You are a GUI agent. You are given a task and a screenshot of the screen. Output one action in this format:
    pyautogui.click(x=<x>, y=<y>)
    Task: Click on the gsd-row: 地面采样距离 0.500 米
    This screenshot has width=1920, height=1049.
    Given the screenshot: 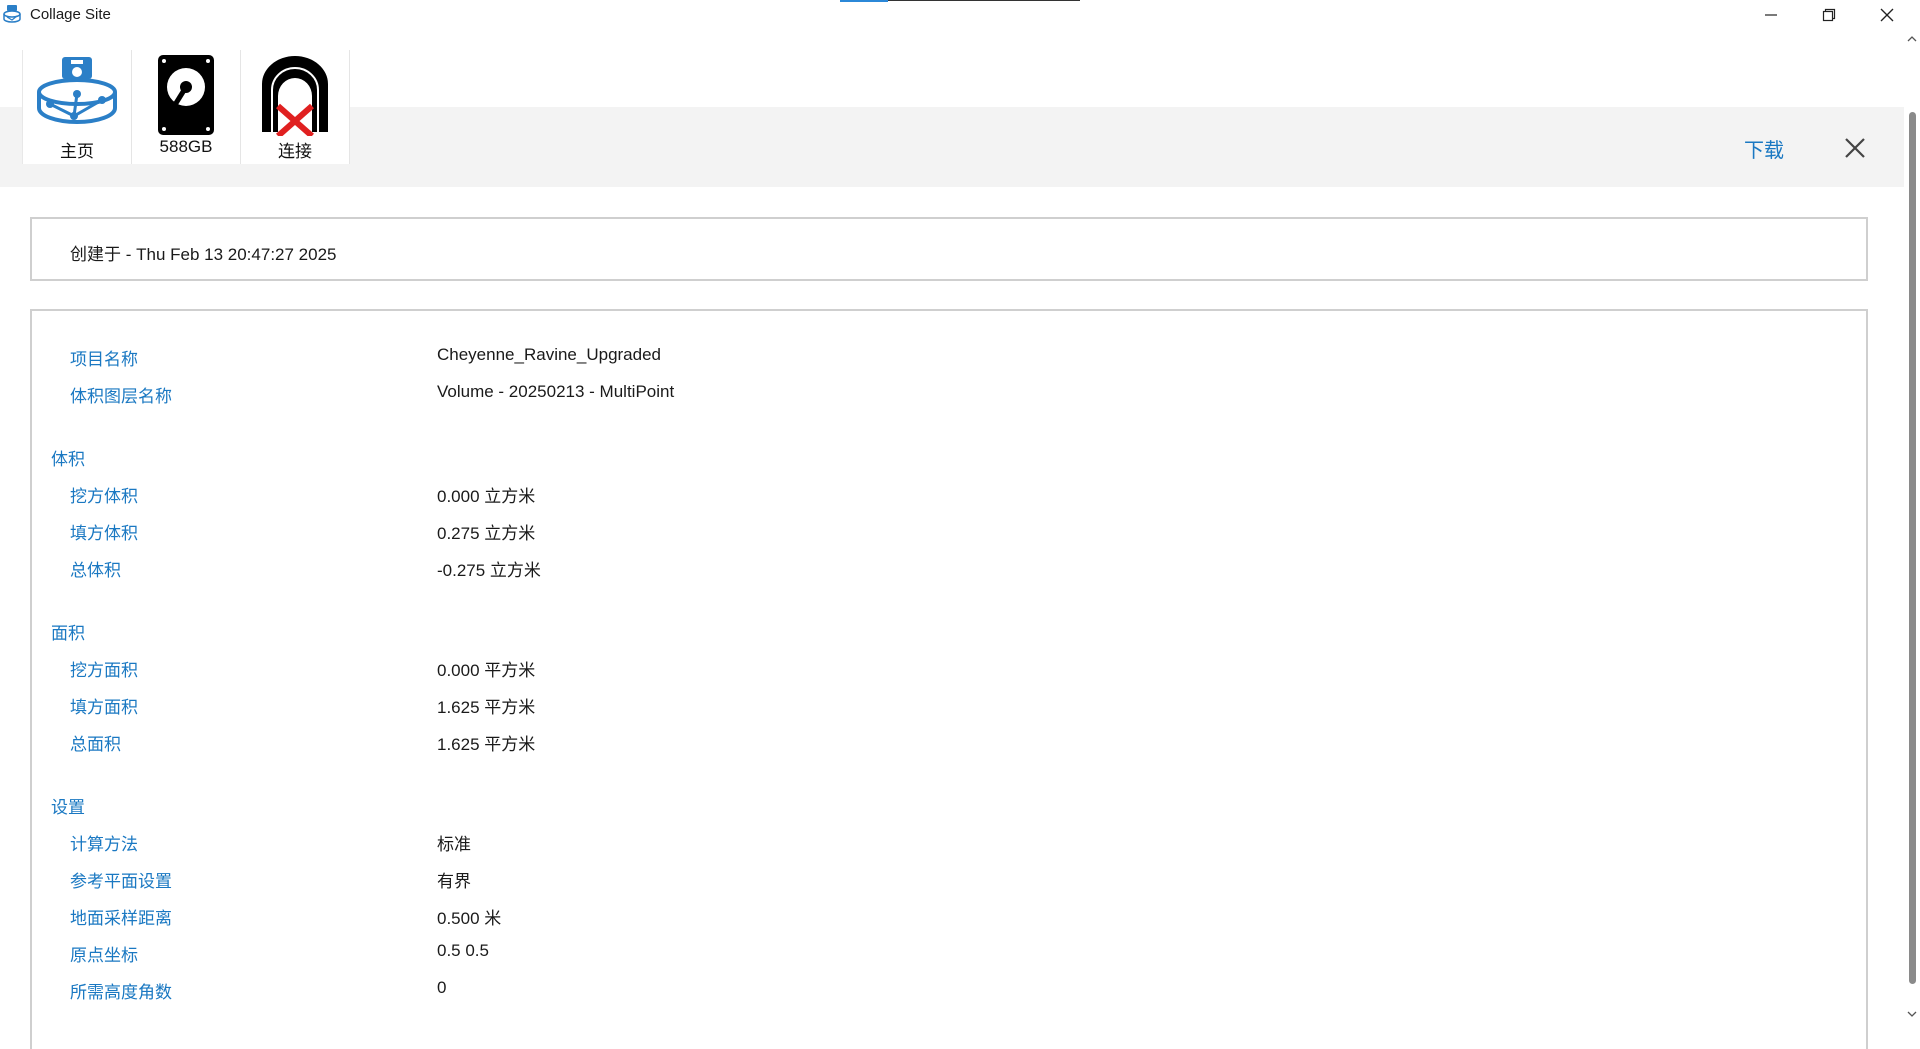 What is the action you would take?
    pyautogui.click(x=932, y=917)
    